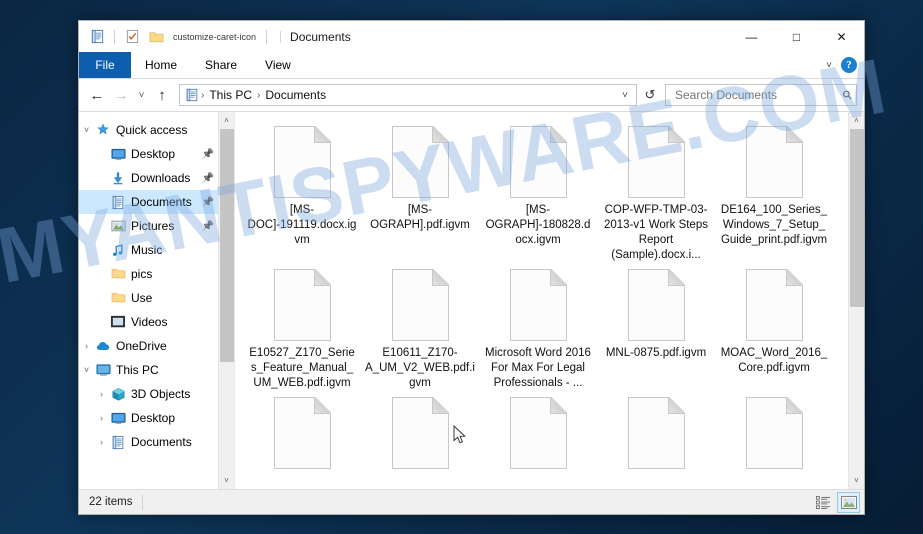  I want to click on file-tile: MNL-0875.pdf.igvm, so click(656, 327).